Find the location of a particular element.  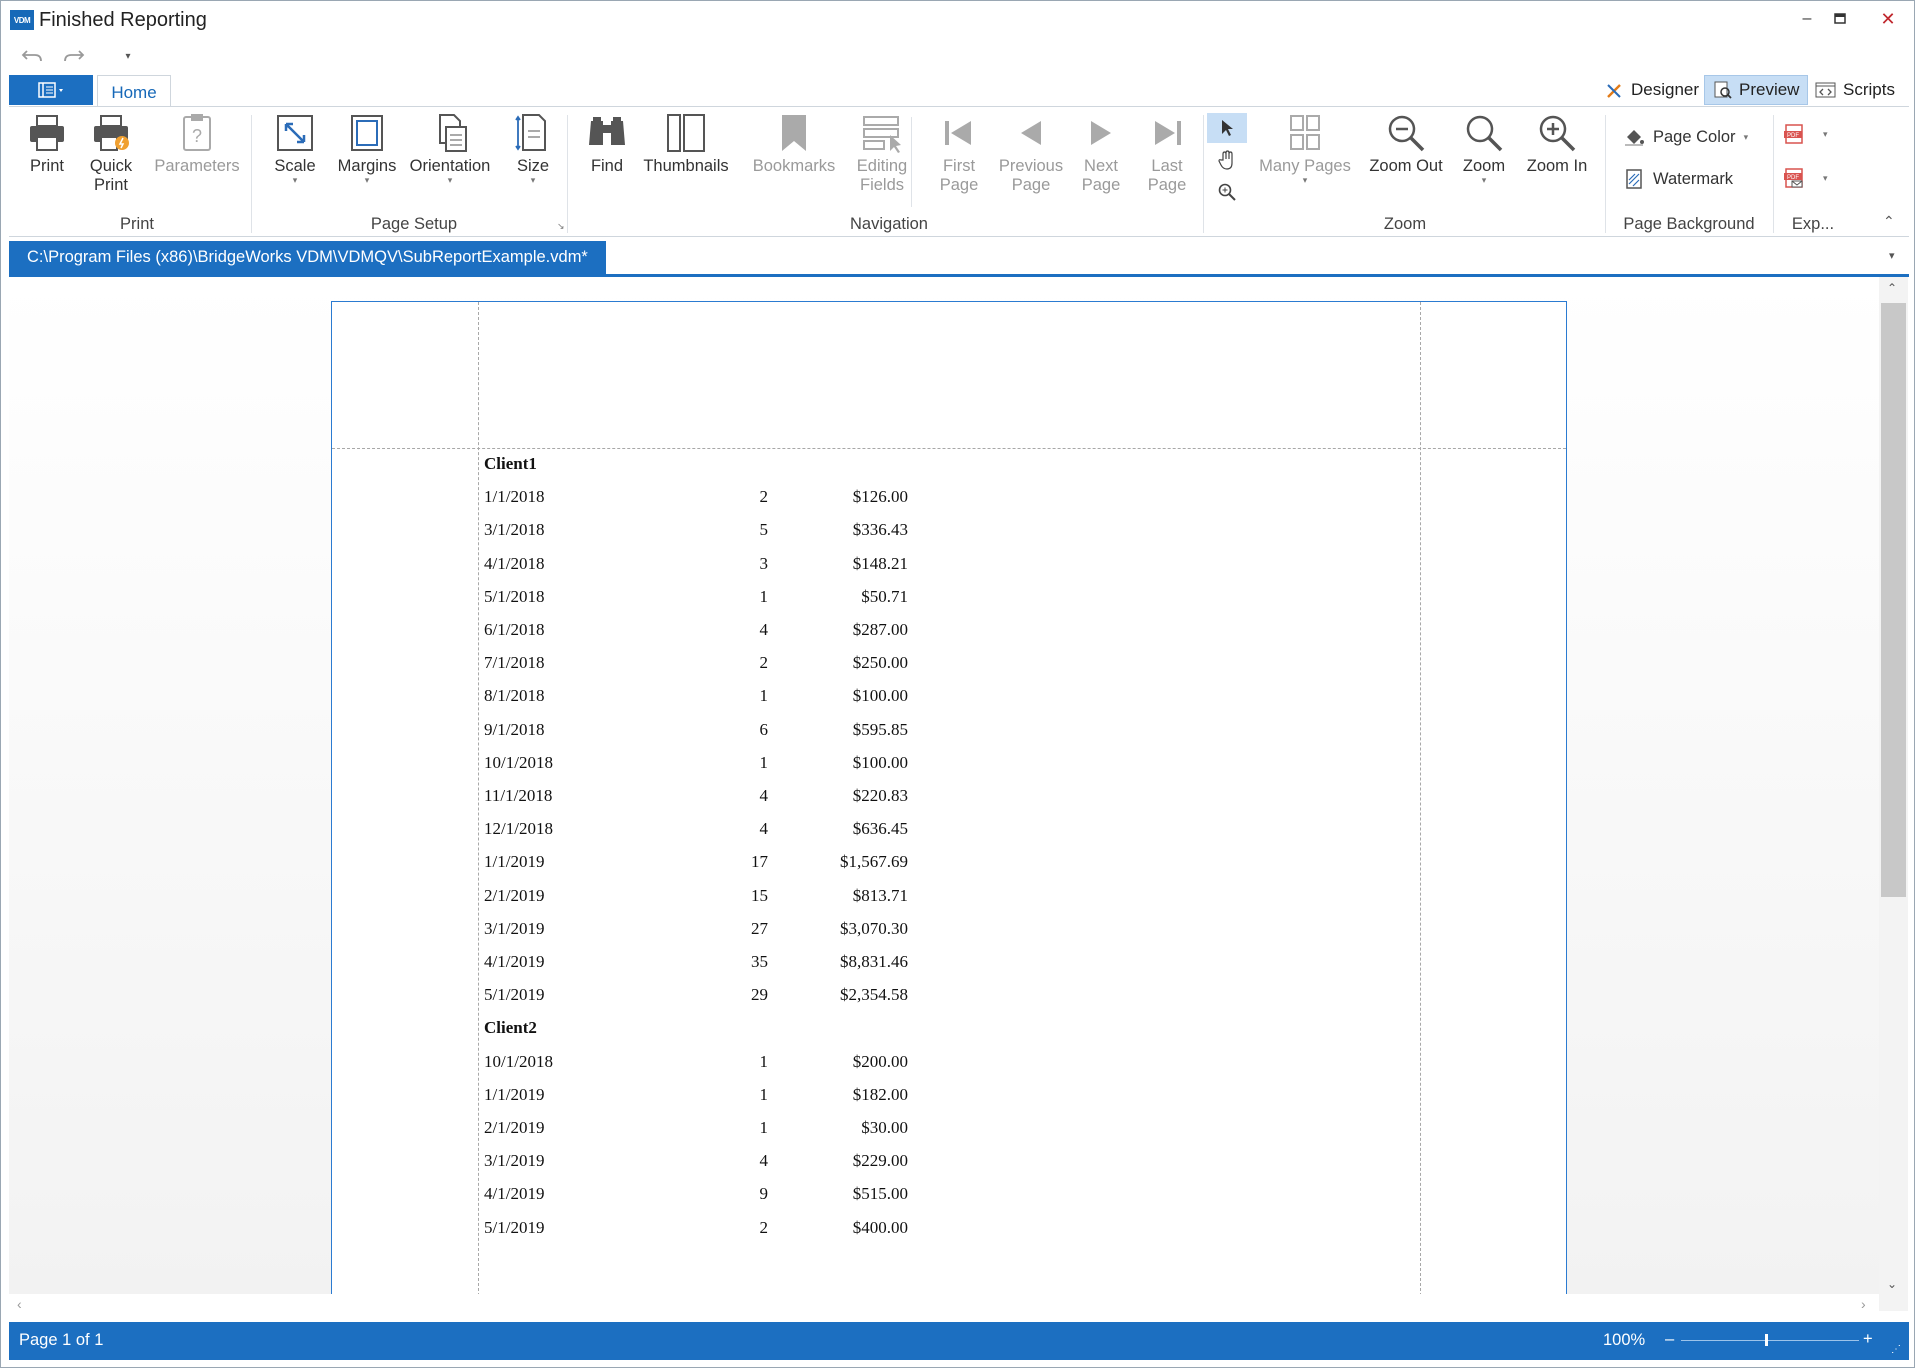

zoom-plus-button: + is located at coordinates (1868, 1339).